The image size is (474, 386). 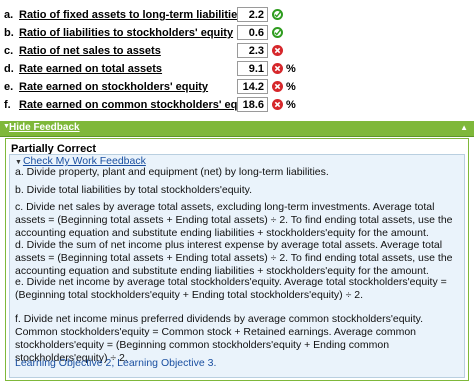 What do you see at coordinates (63, 363) in the screenshot?
I see `learning-objective-2-link: Learning Objective 2` at bounding box center [63, 363].